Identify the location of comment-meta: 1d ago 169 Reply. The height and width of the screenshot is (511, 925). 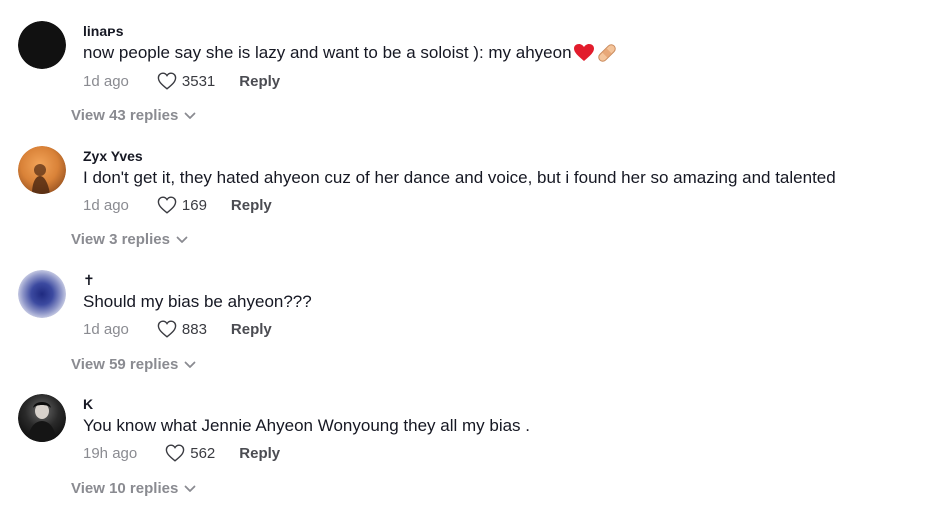
(177, 205).